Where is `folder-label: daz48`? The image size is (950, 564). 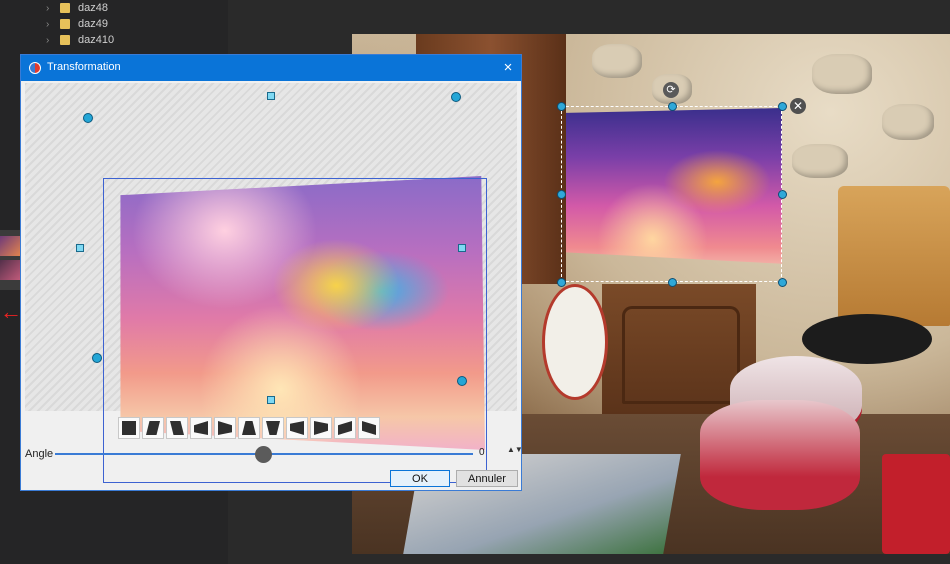 folder-label: daz48 is located at coordinates (93, 8).